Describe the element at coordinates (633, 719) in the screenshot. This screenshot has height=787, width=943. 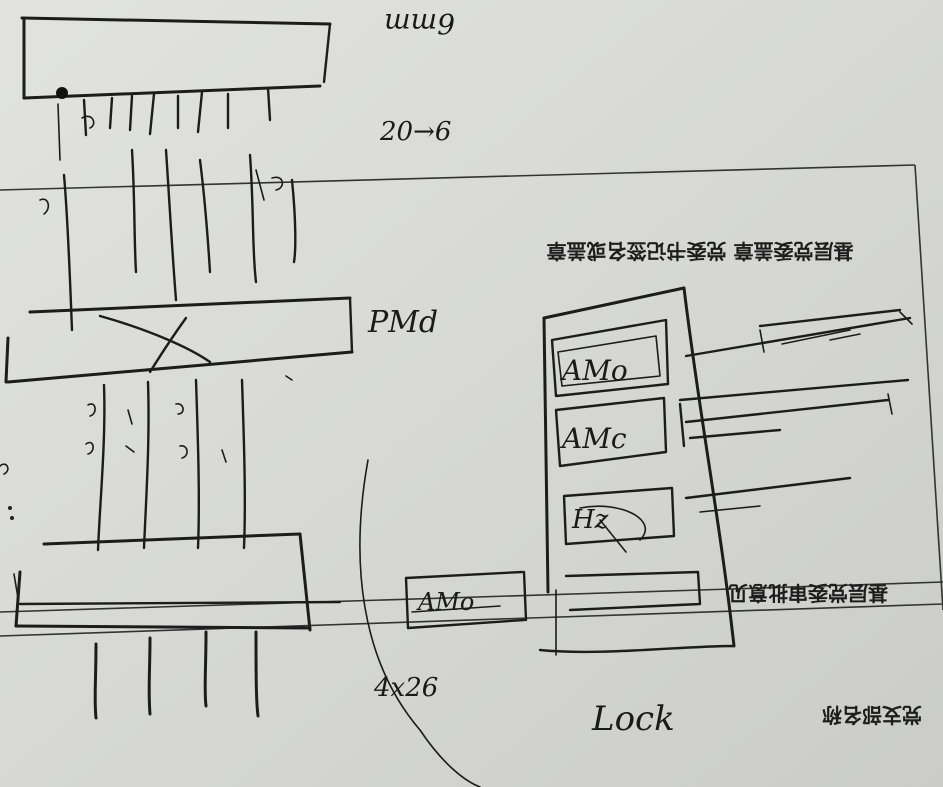
I see `label-lock: Lock` at that location.